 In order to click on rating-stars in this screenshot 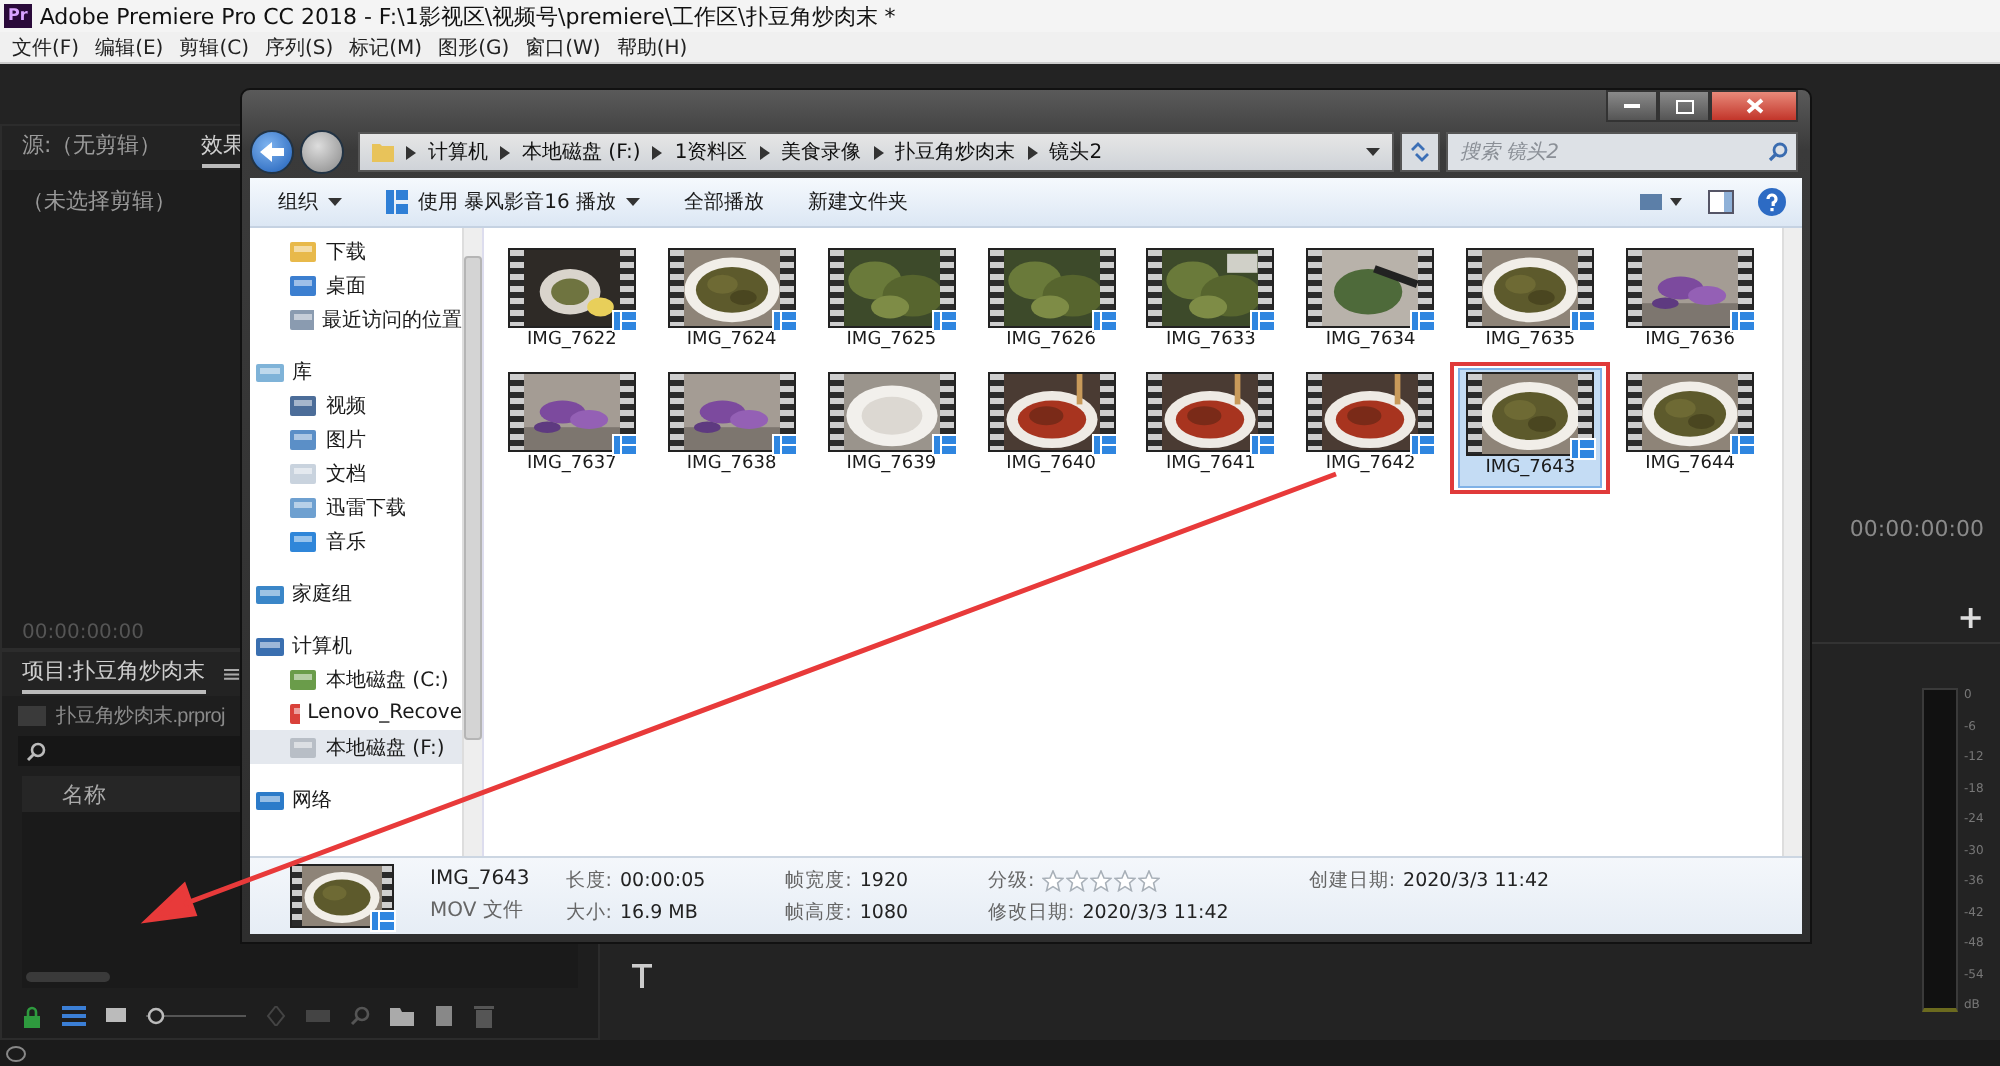, I will do `click(1101, 880)`.